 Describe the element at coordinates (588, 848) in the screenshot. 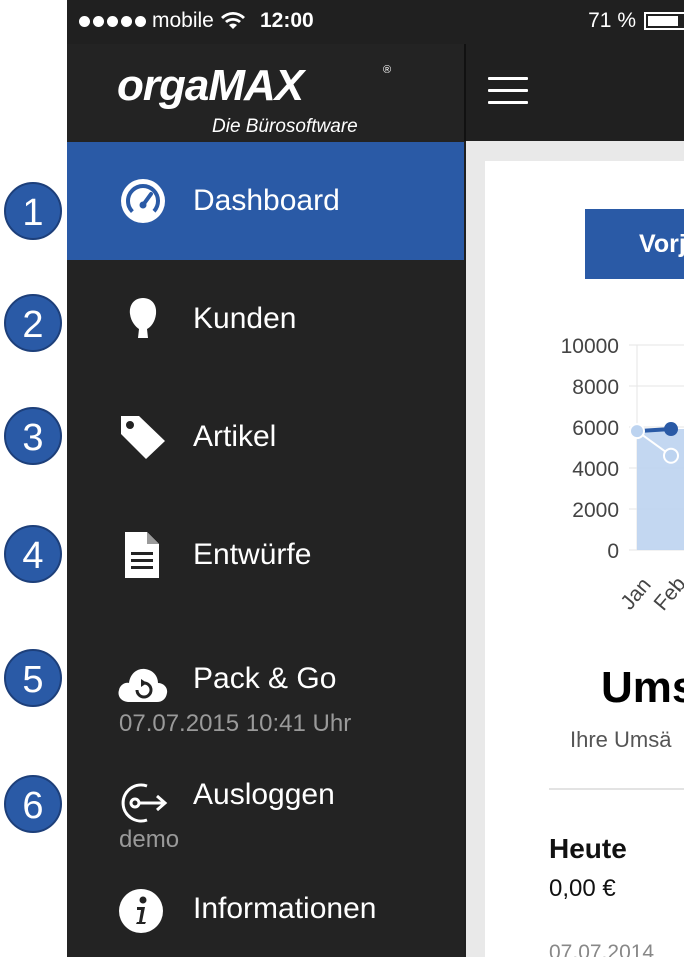

I see `today-label: Heute` at that location.